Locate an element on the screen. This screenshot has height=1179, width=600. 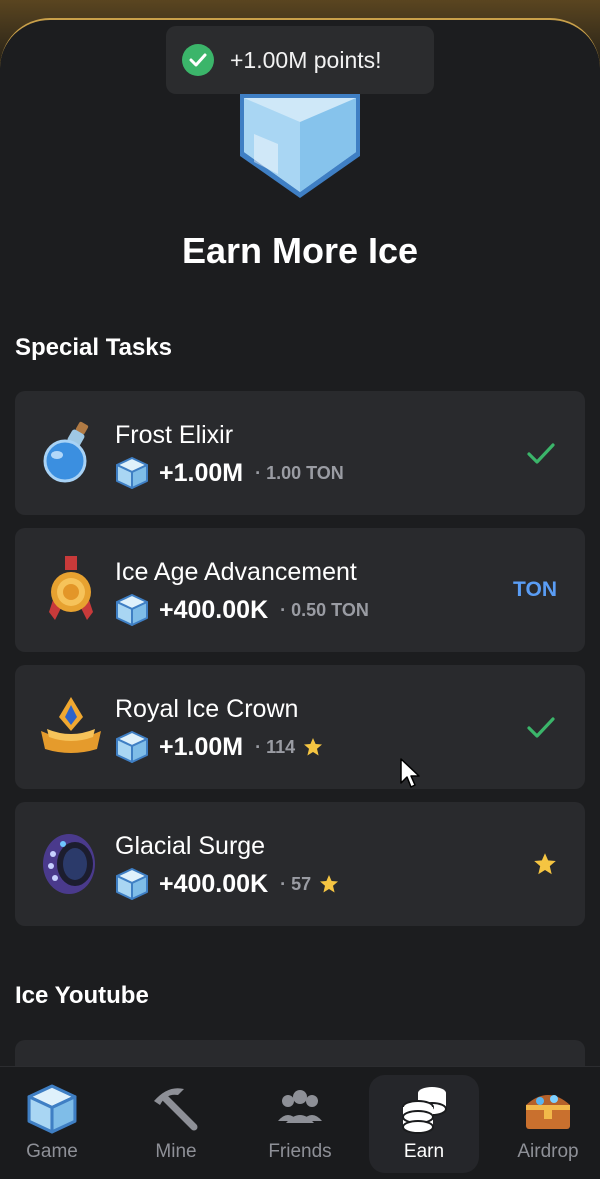
task-status: TON is located at coordinates (535, 590).